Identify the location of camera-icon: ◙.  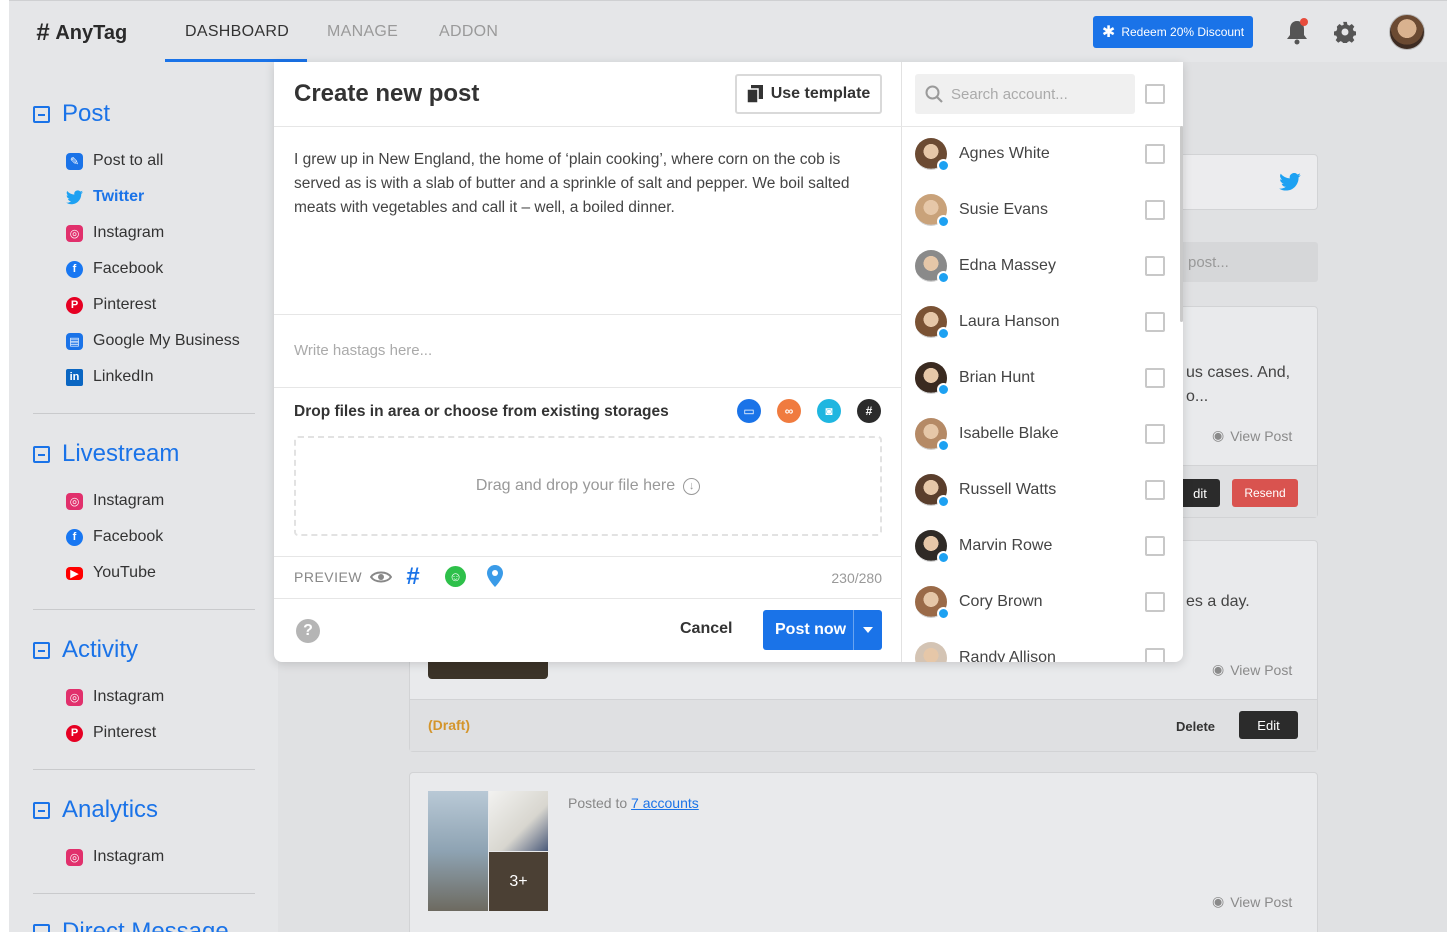
(829, 411).